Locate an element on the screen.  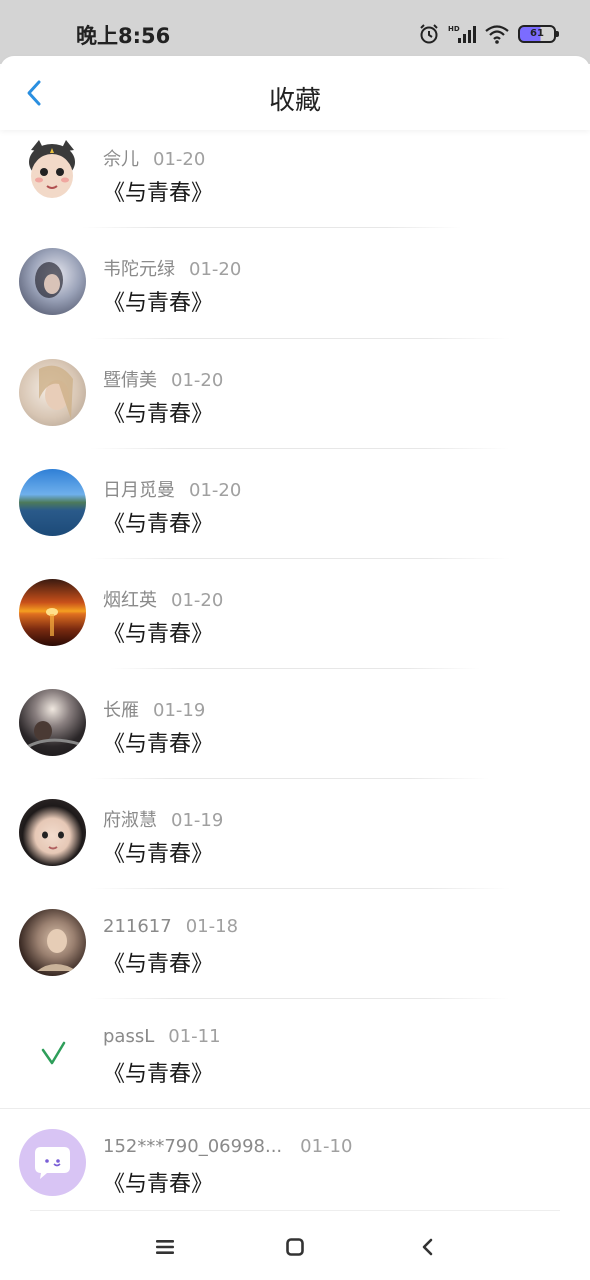
cartoon-avatar-image is located at coordinates (52, 171).